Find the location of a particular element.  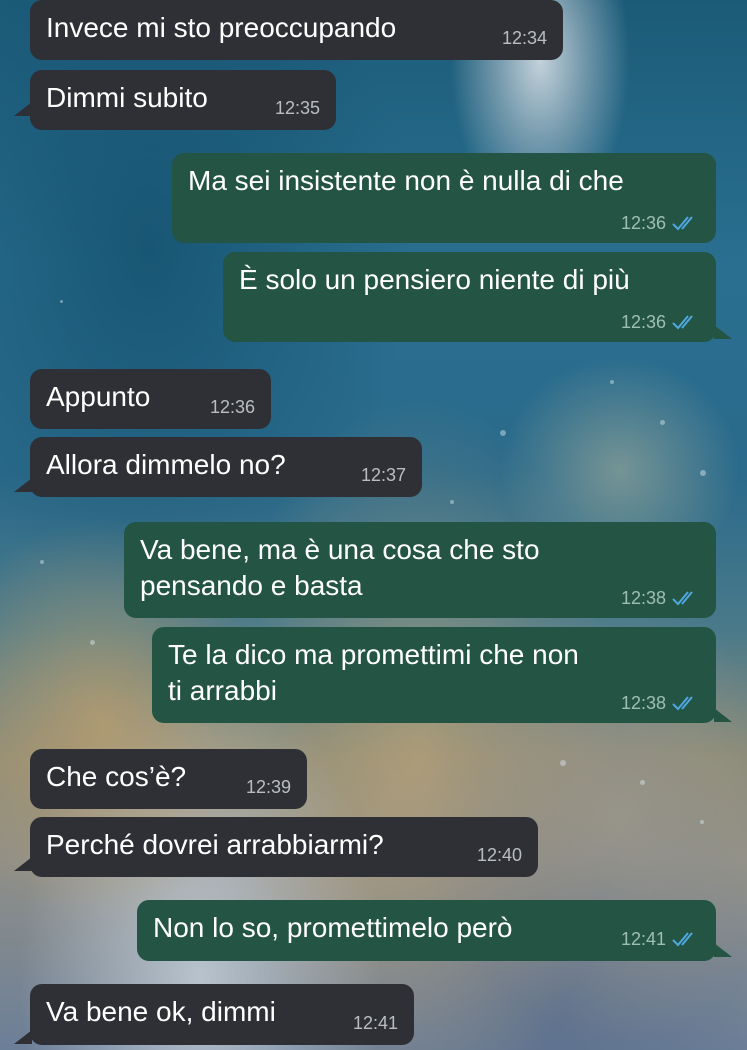

message-time: 12:40 is located at coordinates (499, 855).